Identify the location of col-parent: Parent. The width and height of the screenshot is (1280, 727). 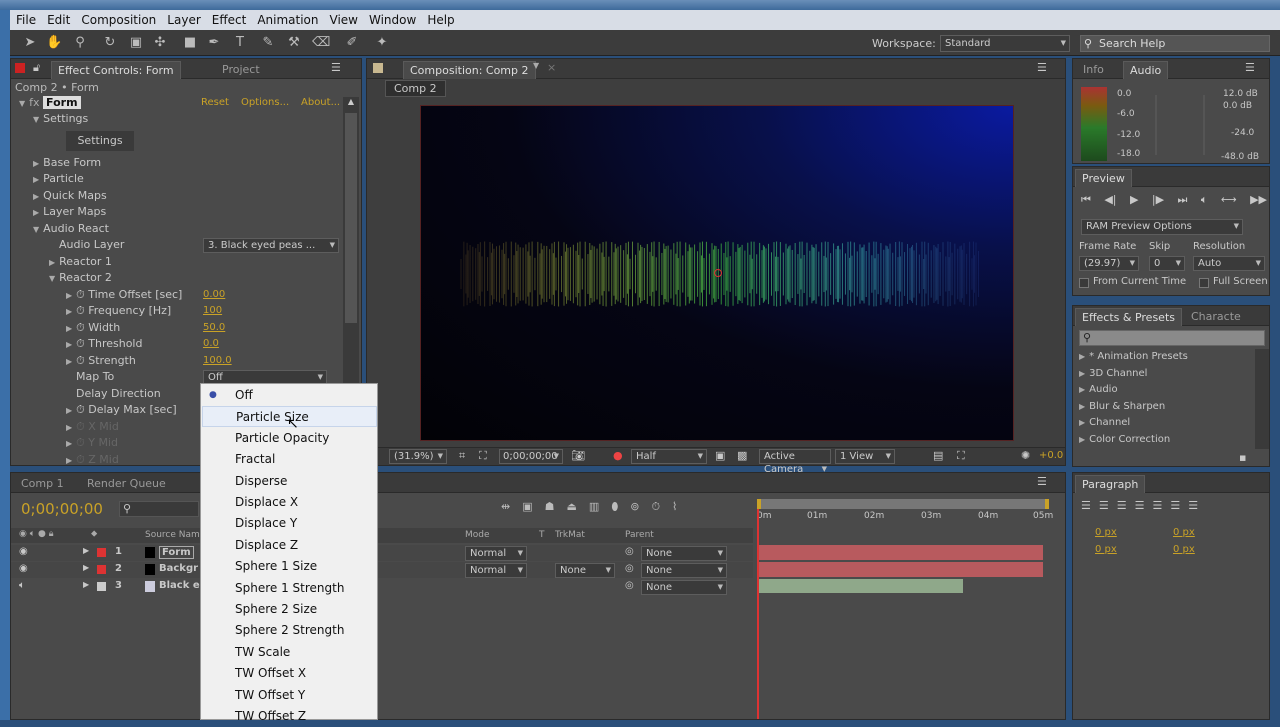
(639, 535).